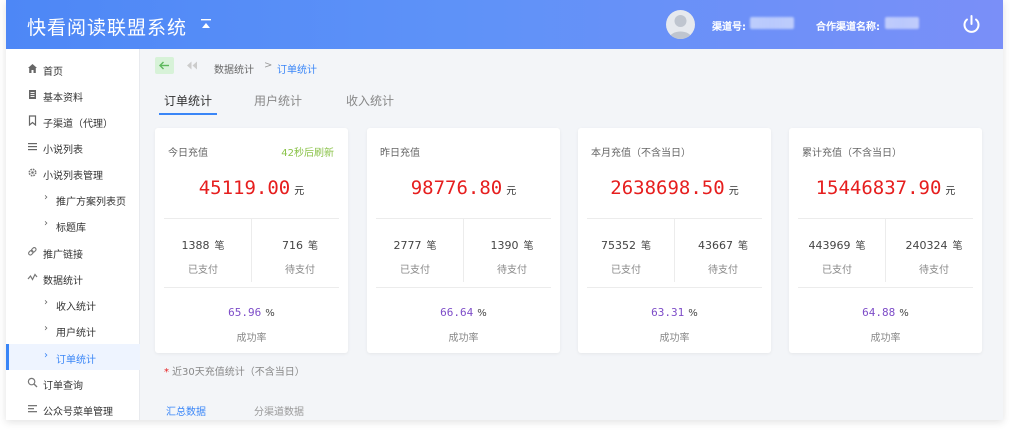  What do you see at coordinates (73, 69) in the screenshot?
I see `sidebar-item-home: 首页` at bounding box center [73, 69].